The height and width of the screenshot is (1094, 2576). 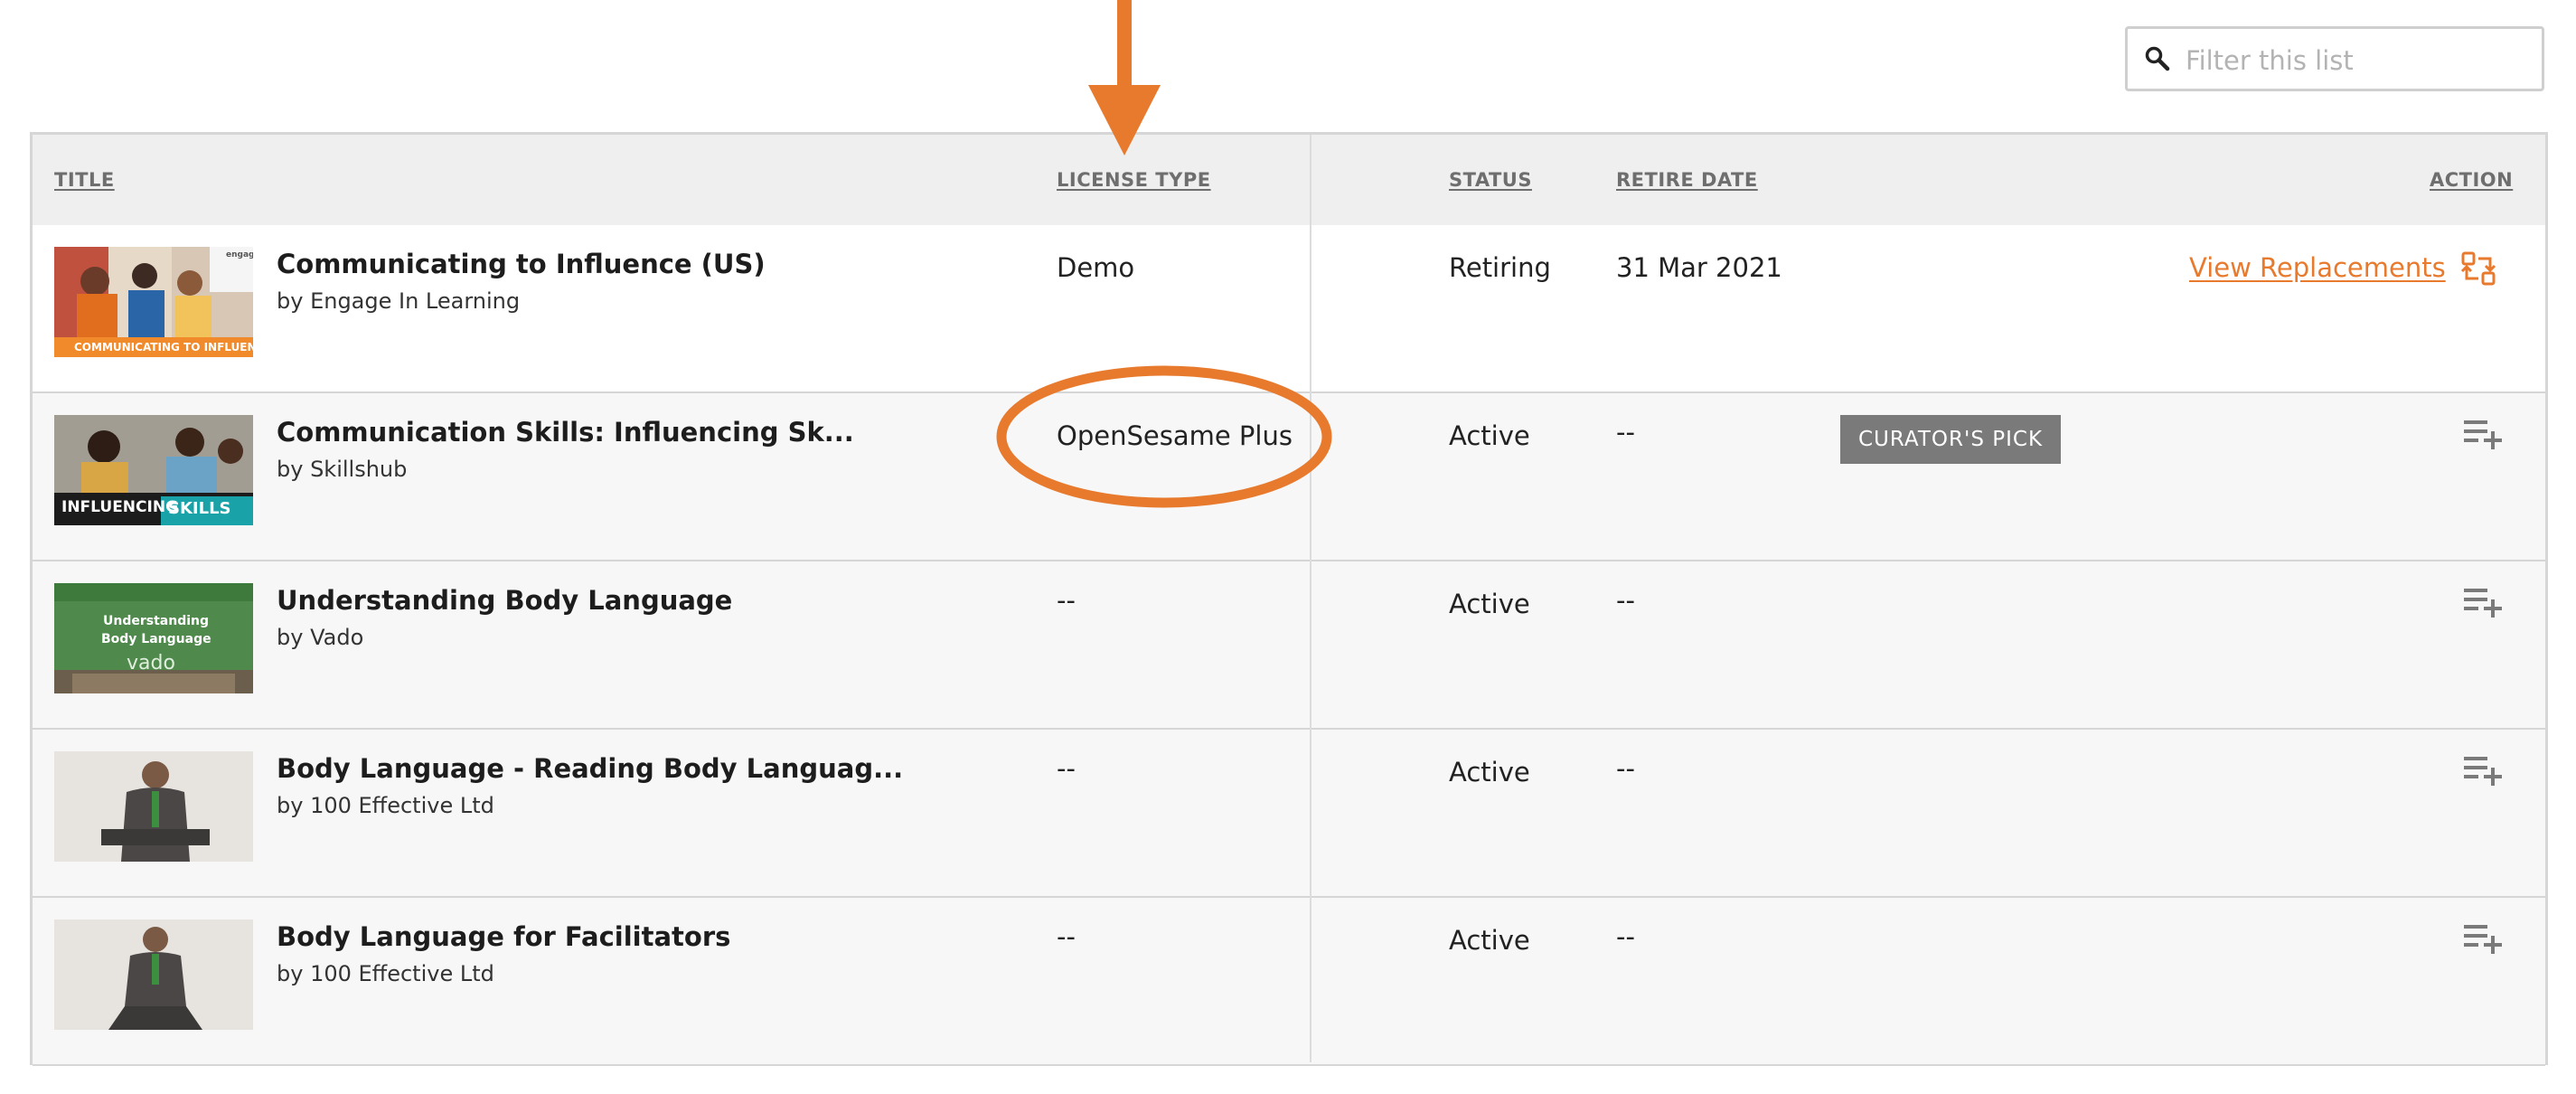 What do you see at coordinates (120, 507) in the screenshot?
I see `thumbnail-caption-1: INFLUENCING` at bounding box center [120, 507].